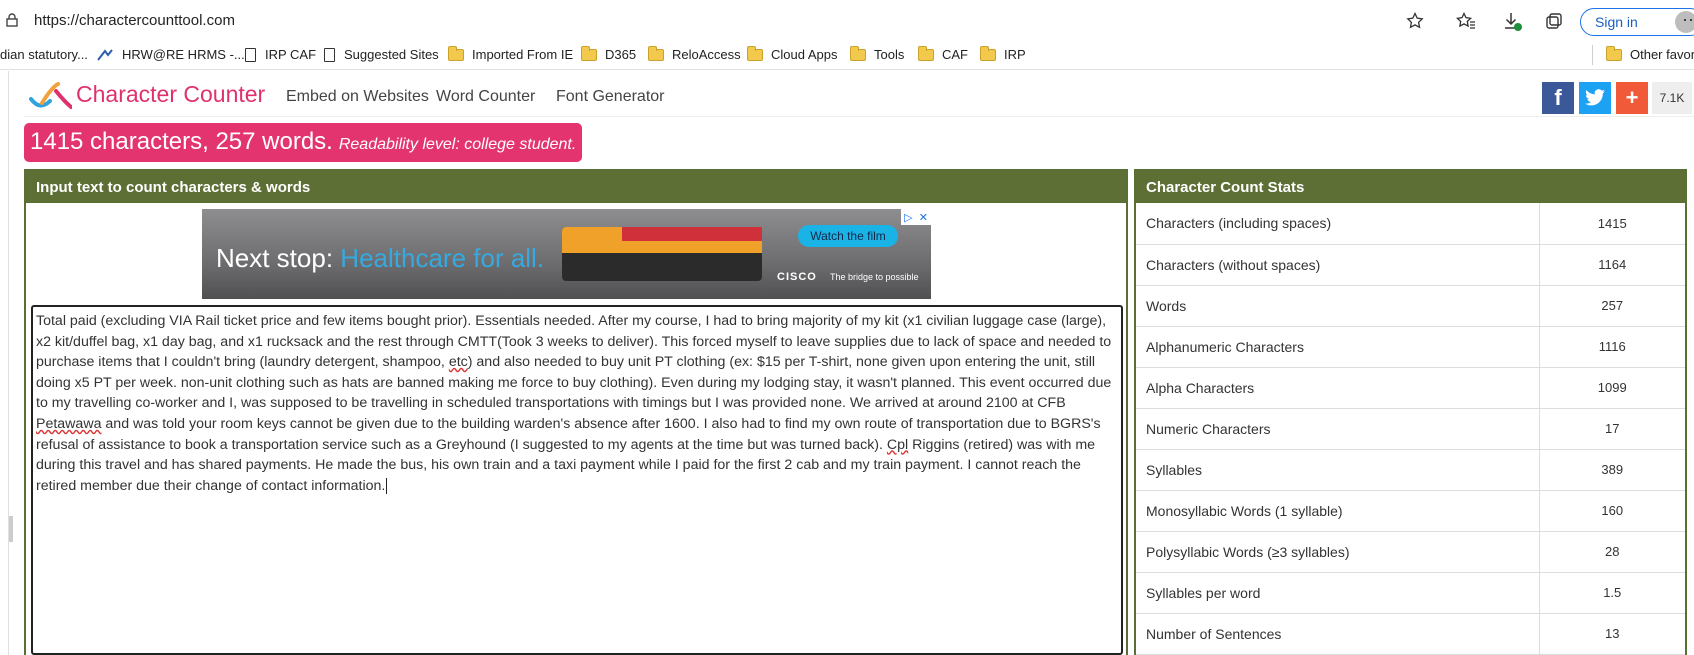  Describe the element at coordinates (1637, 22) in the screenshot. I see `sign-in-button: Sign in` at that location.